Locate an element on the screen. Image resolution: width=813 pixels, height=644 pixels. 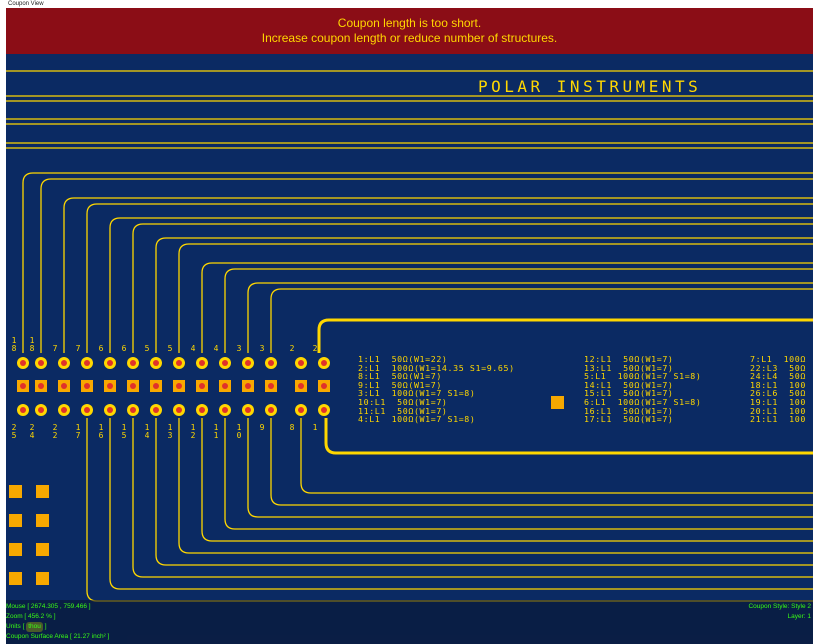
units-close: ] is located at coordinates (45, 626).